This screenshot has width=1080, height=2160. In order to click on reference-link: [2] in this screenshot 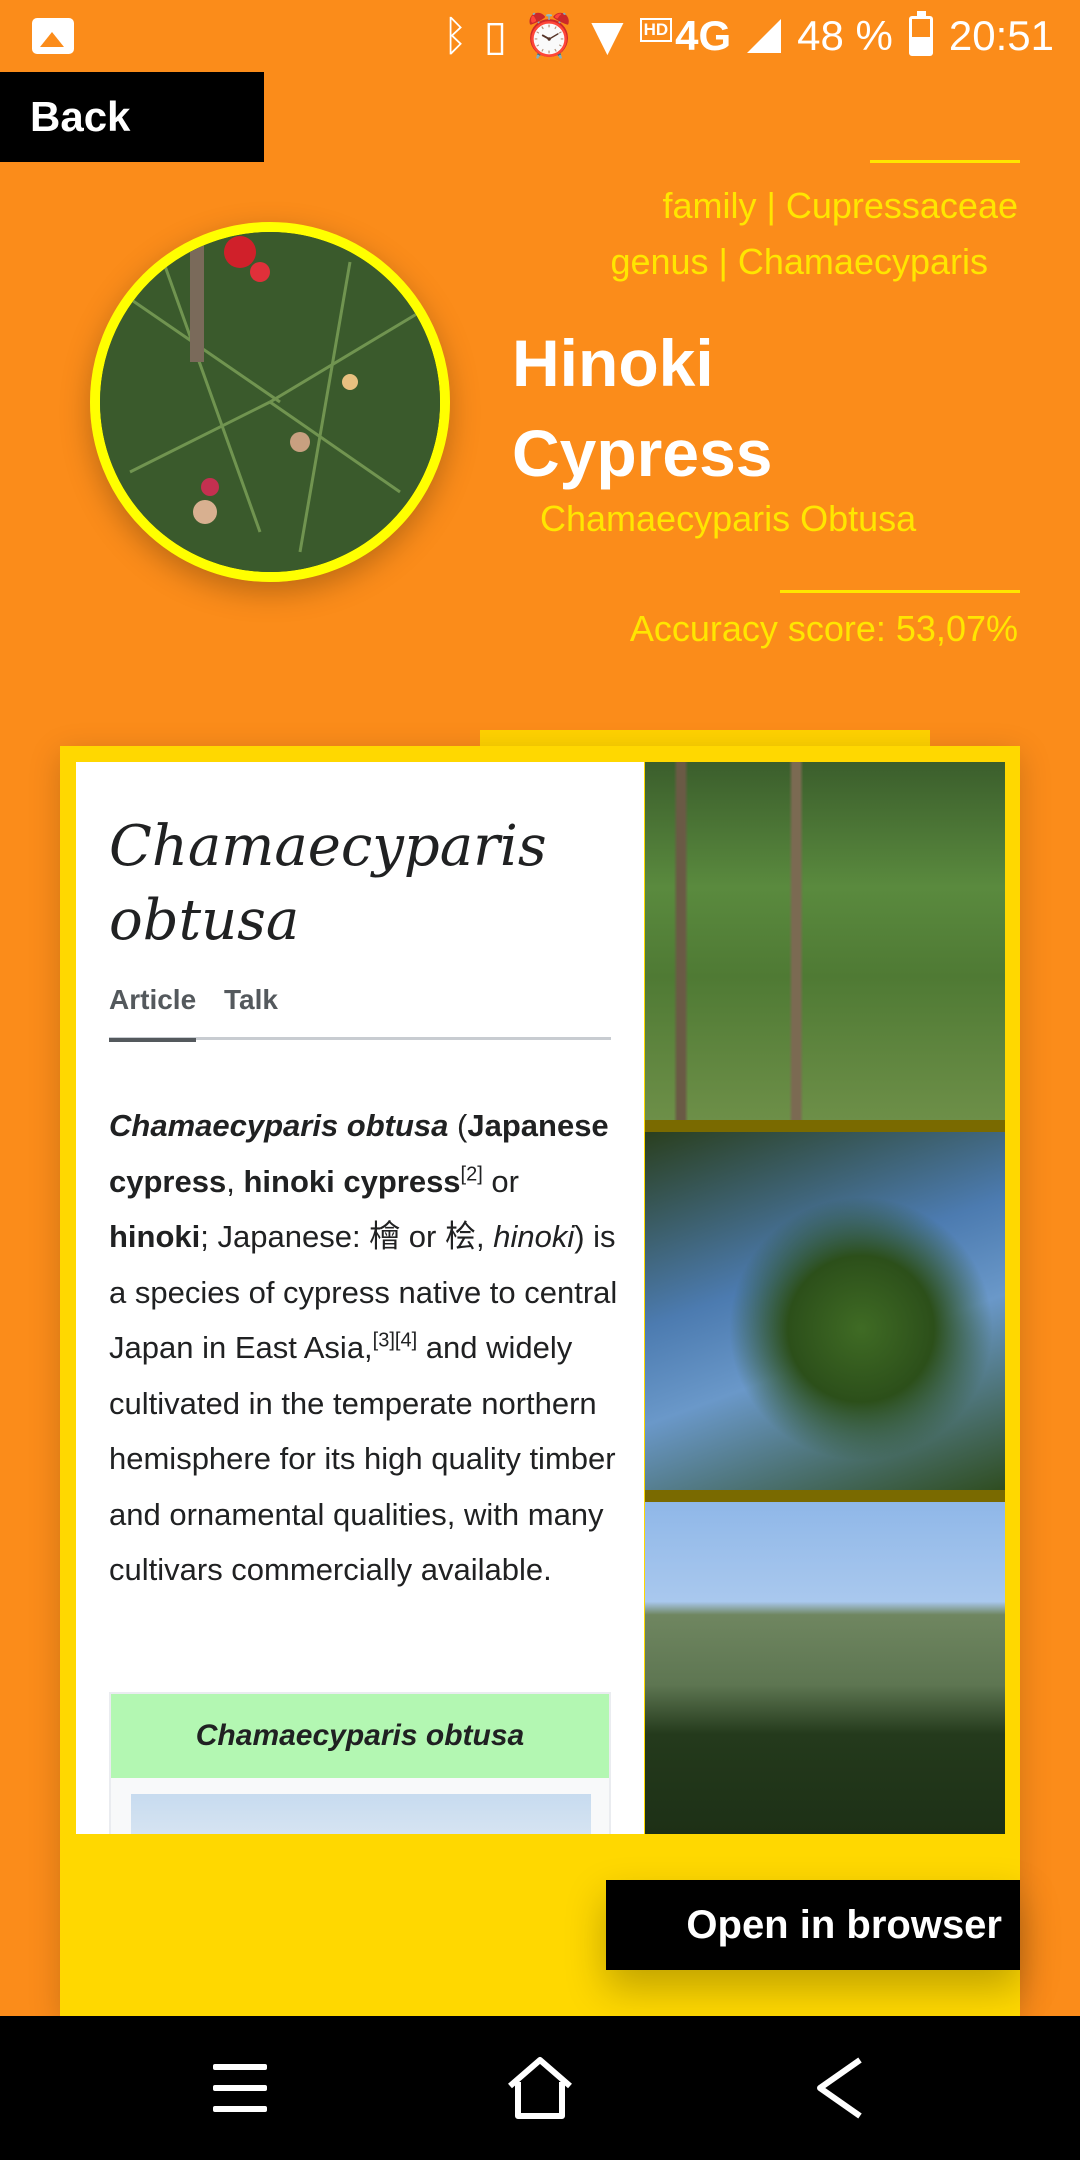, I will do `click(472, 1174)`.